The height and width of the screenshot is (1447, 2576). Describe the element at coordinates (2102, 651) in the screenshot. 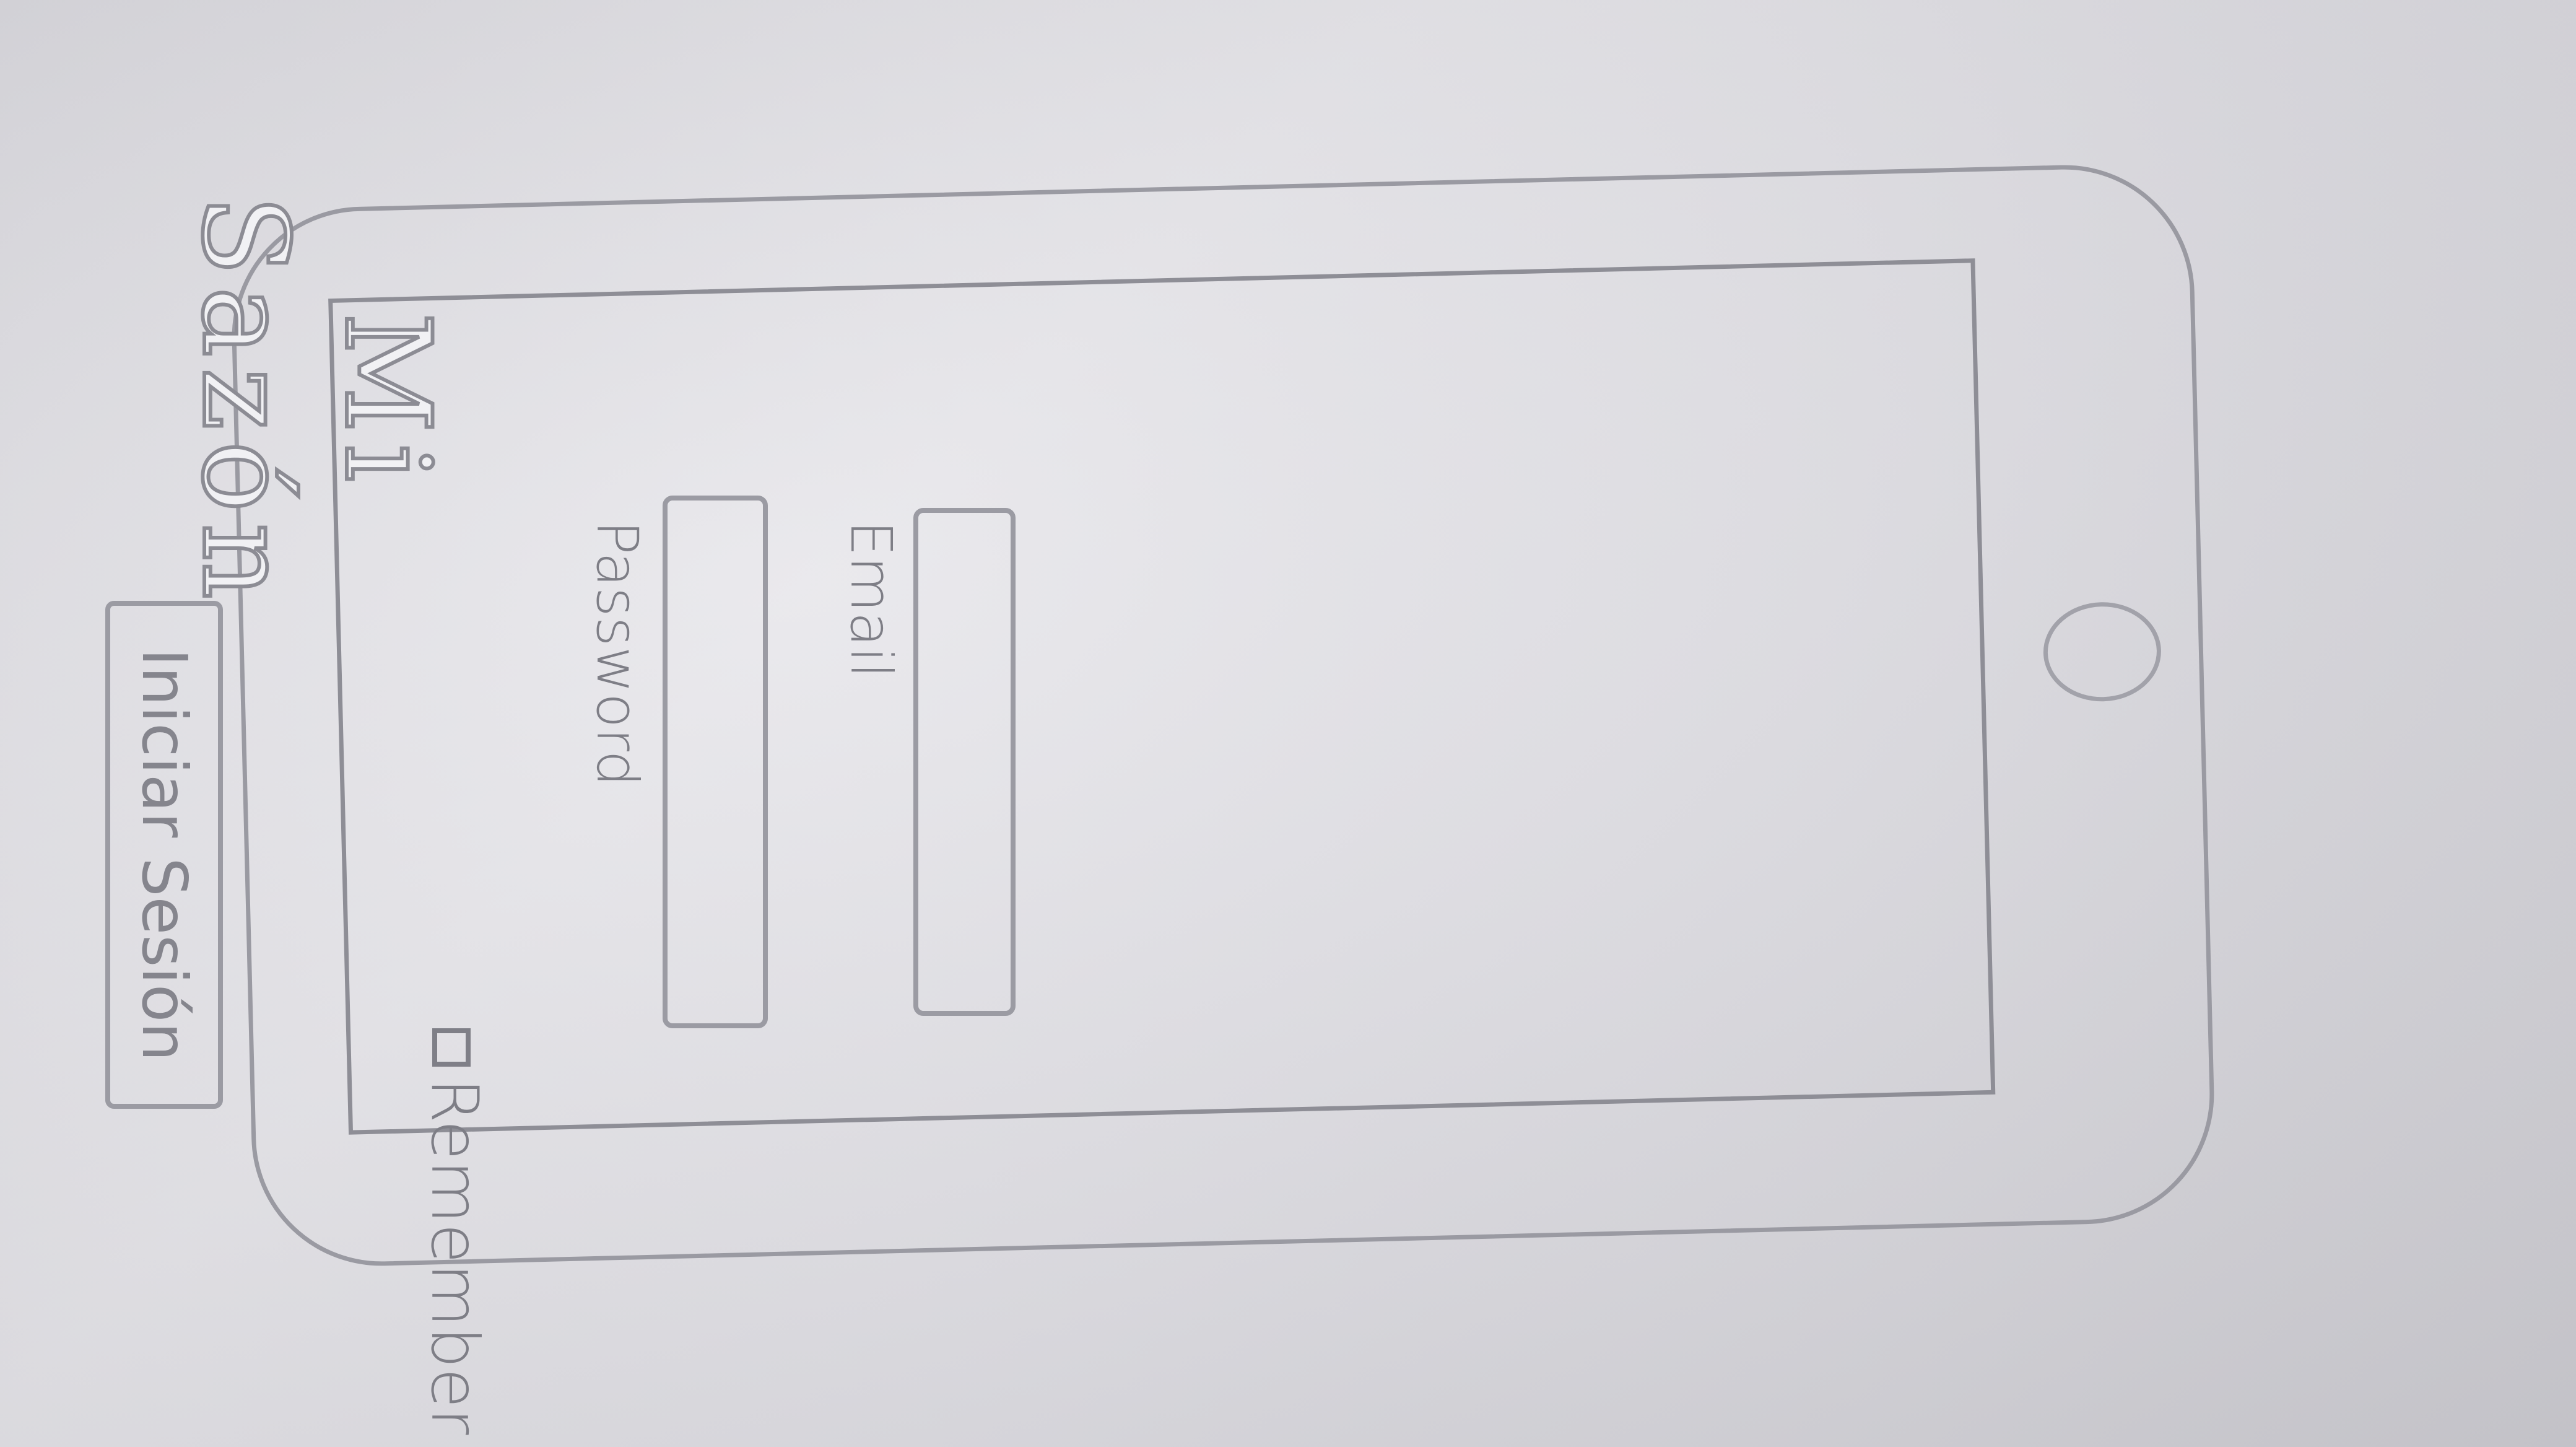

I see `home-button` at that location.